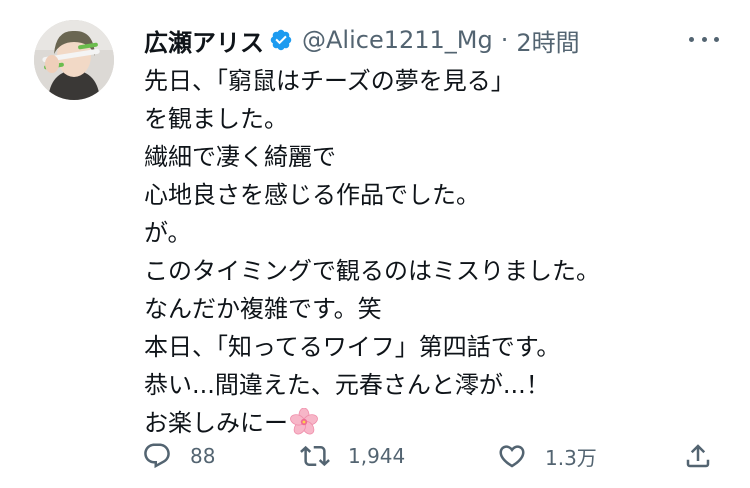 The image size is (750, 488). I want to click on tweet-timestamp: 2時間, so click(547, 40).